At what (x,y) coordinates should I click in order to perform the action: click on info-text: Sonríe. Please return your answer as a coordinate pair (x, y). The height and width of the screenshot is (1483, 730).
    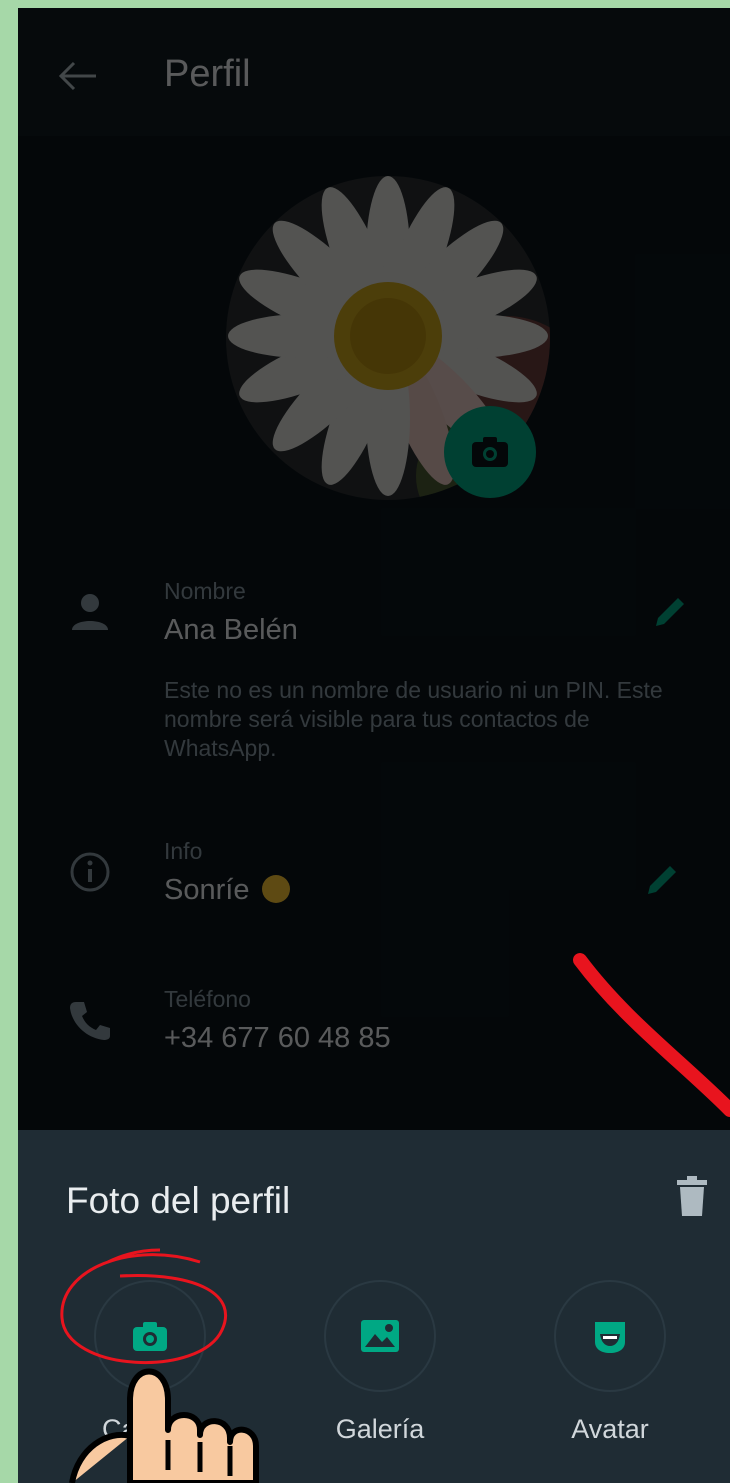
    Looking at the image, I should click on (207, 890).